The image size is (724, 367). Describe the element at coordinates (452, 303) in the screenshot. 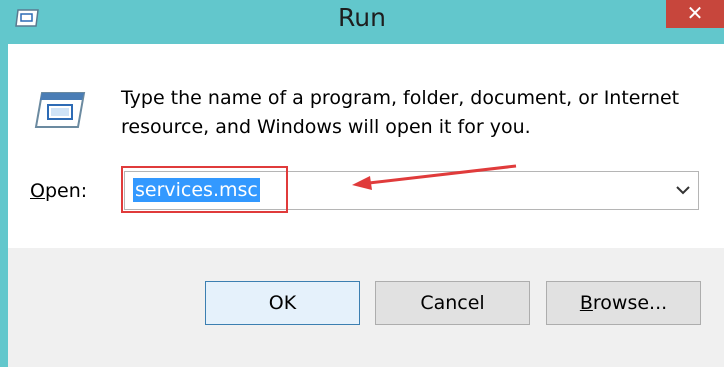

I see `cancel-button: Cancel` at that location.